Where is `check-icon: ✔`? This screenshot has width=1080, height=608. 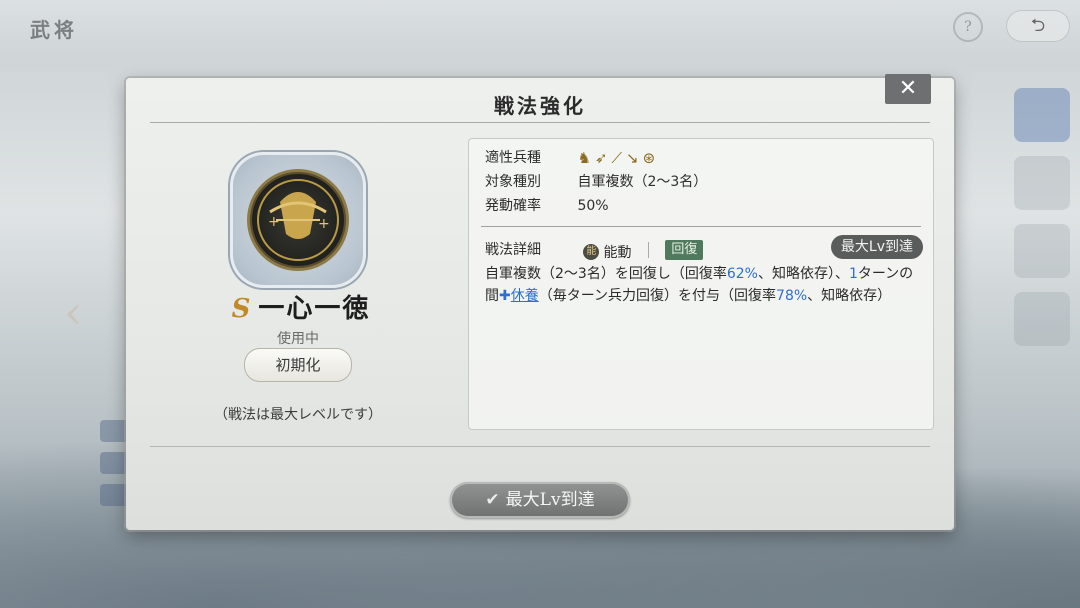
check-icon: ✔ is located at coordinates (492, 500).